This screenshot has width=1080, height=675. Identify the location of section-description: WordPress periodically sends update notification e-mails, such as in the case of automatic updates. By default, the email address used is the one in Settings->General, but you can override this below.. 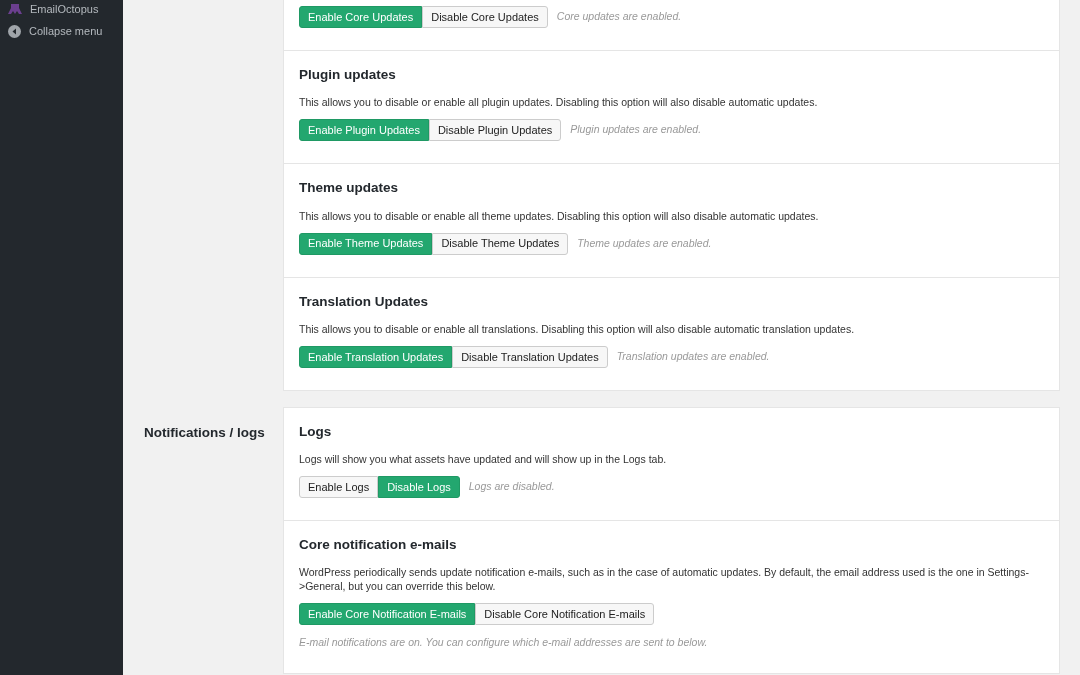
(664, 579).